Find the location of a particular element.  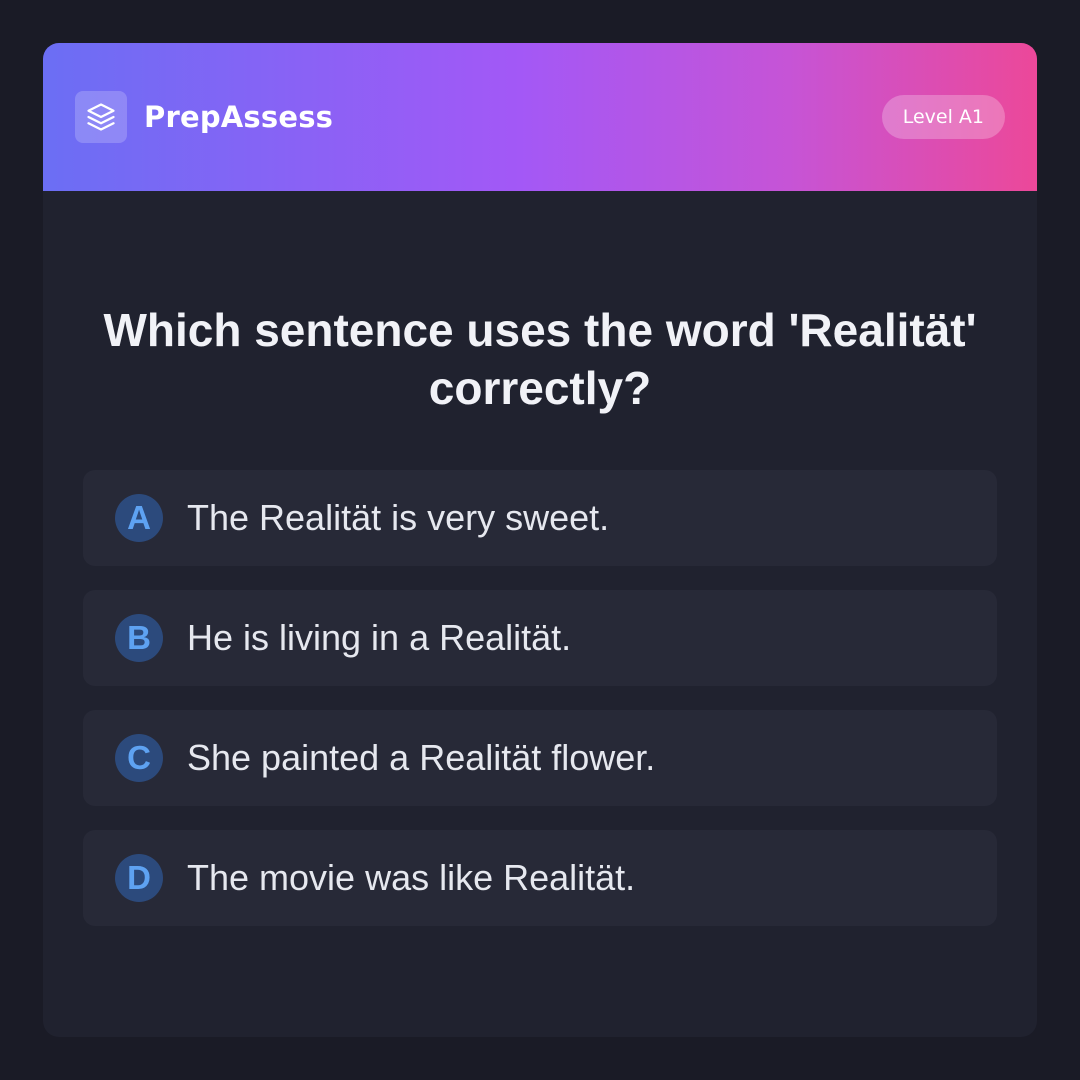

option-d: D The movie was like Realität. is located at coordinates (540, 878).